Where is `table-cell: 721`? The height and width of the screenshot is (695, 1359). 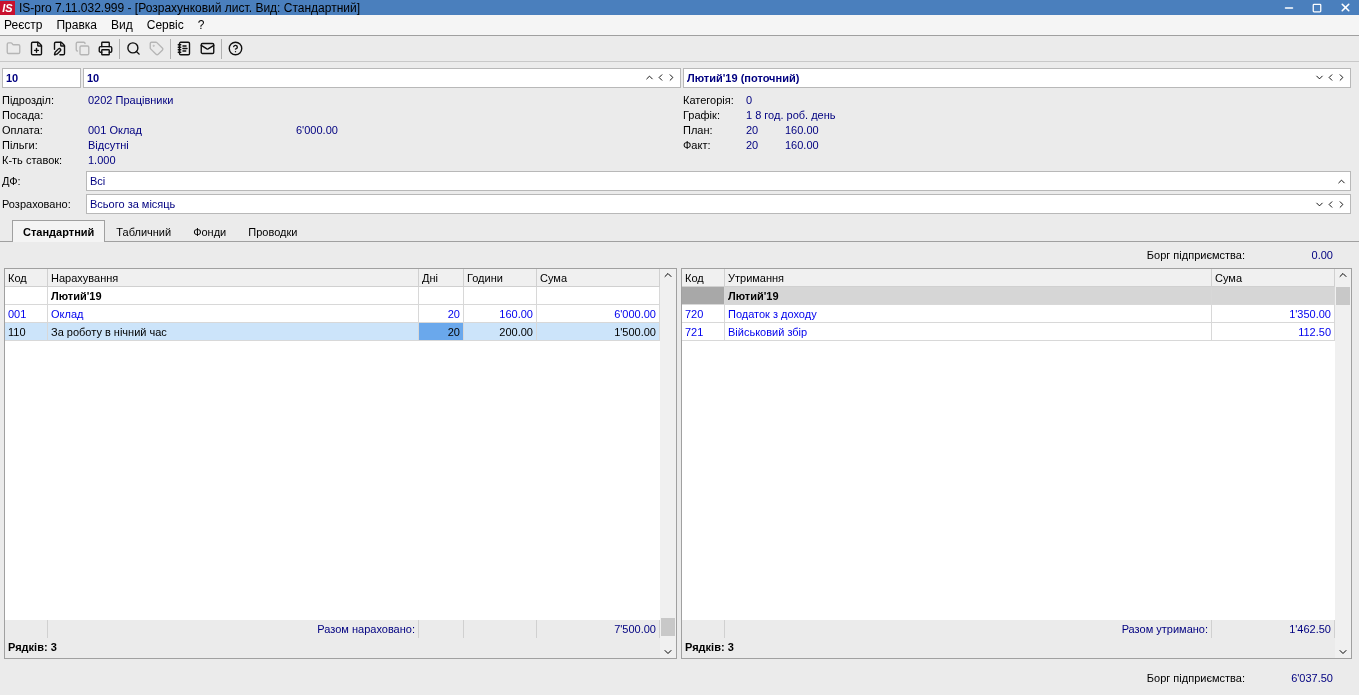
table-cell: 721 is located at coordinates (703, 332).